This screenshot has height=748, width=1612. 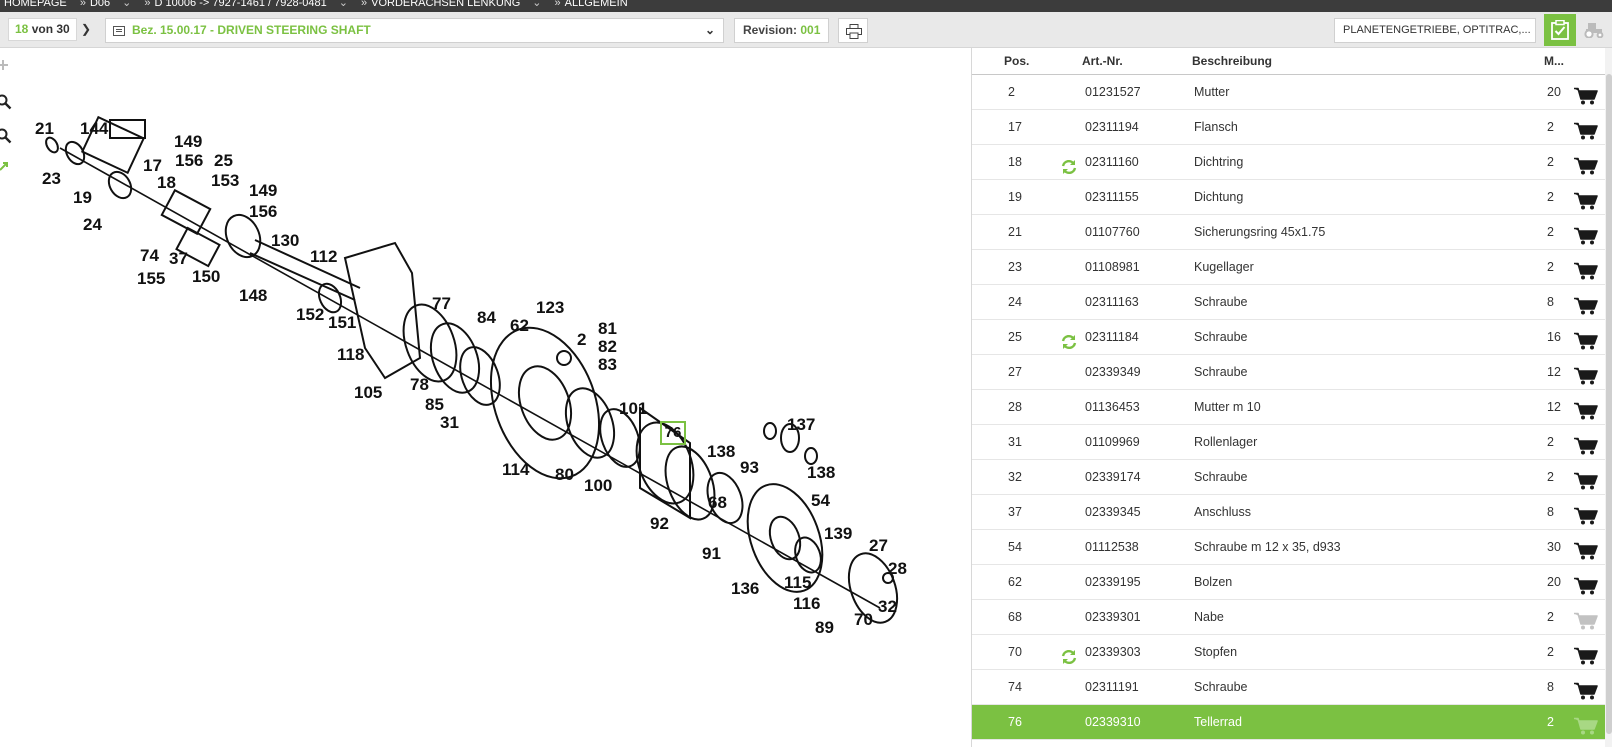 What do you see at coordinates (51, 178) in the screenshot?
I see `callout-label: 23` at bounding box center [51, 178].